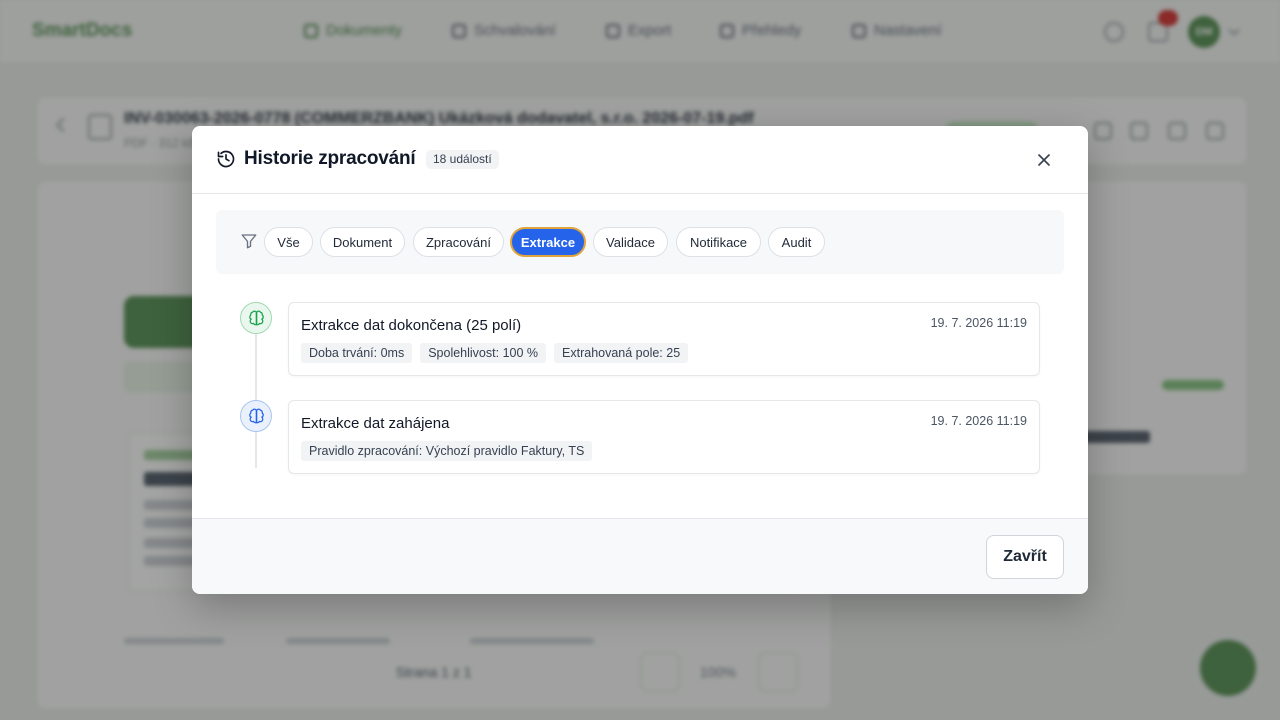 This screenshot has width=1280, height=720. I want to click on filter-chip-audit: Audit, so click(796, 242).